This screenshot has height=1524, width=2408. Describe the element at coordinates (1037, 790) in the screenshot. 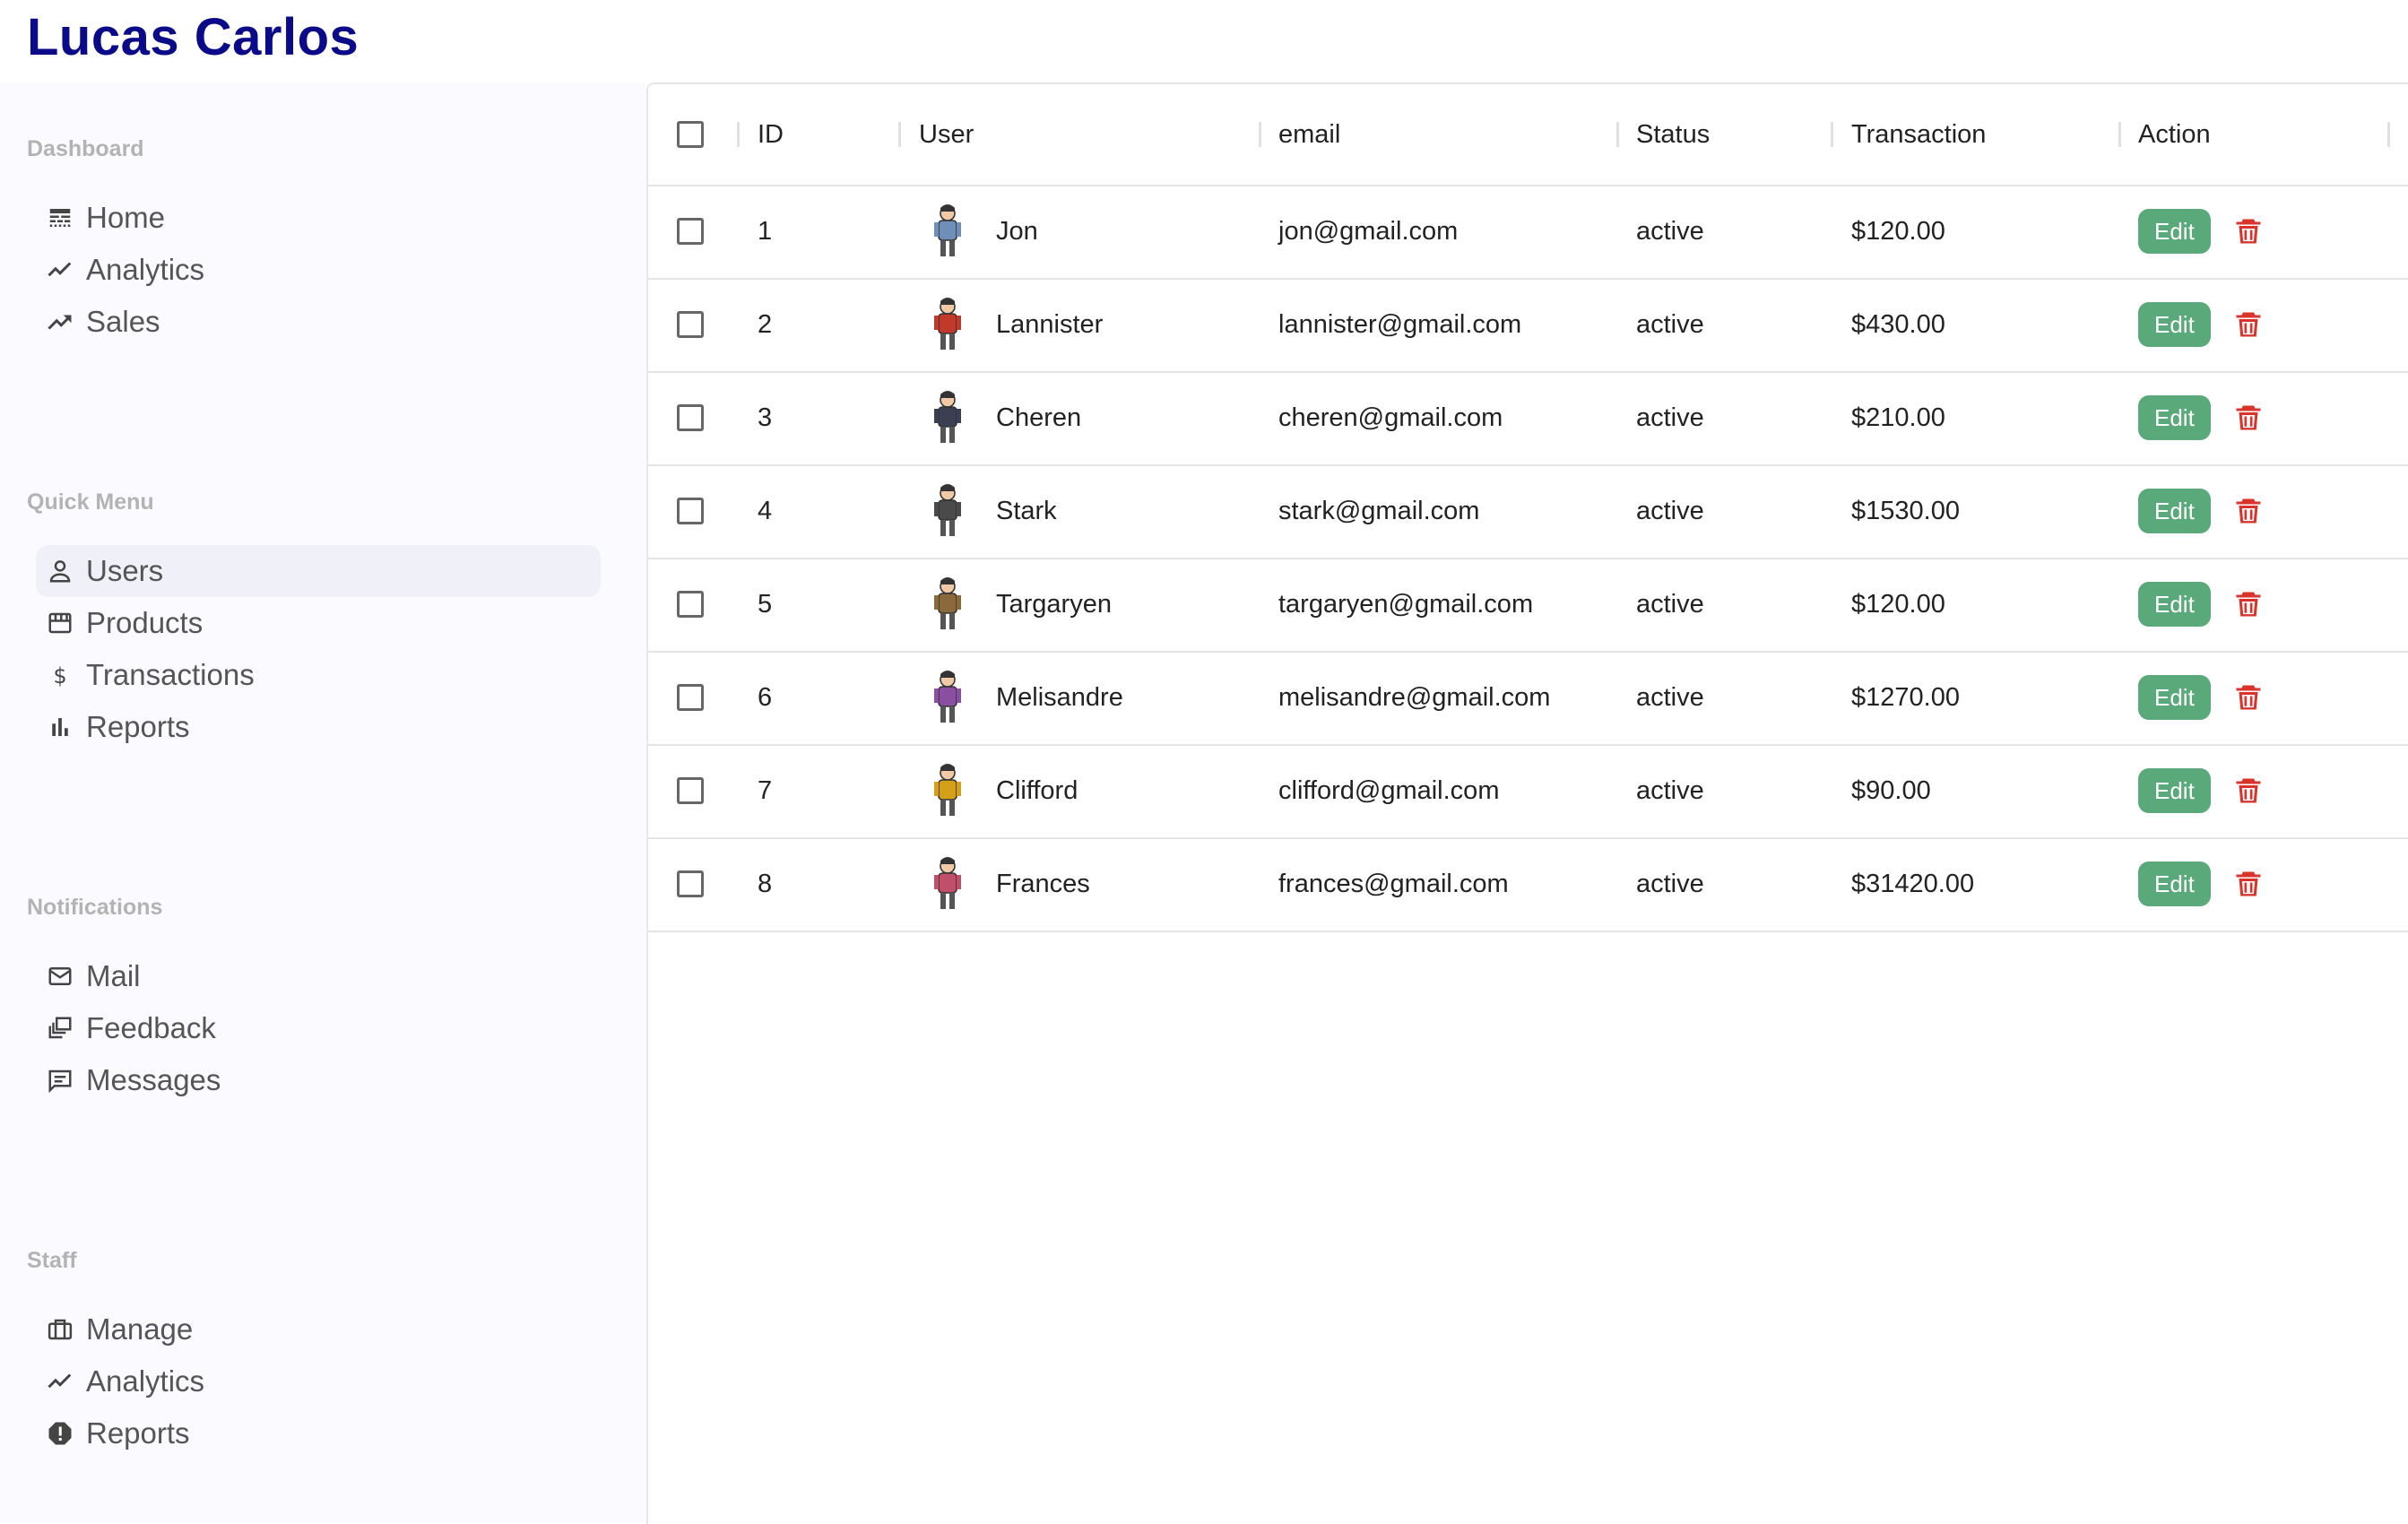

I see `user-name: Clifford` at that location.